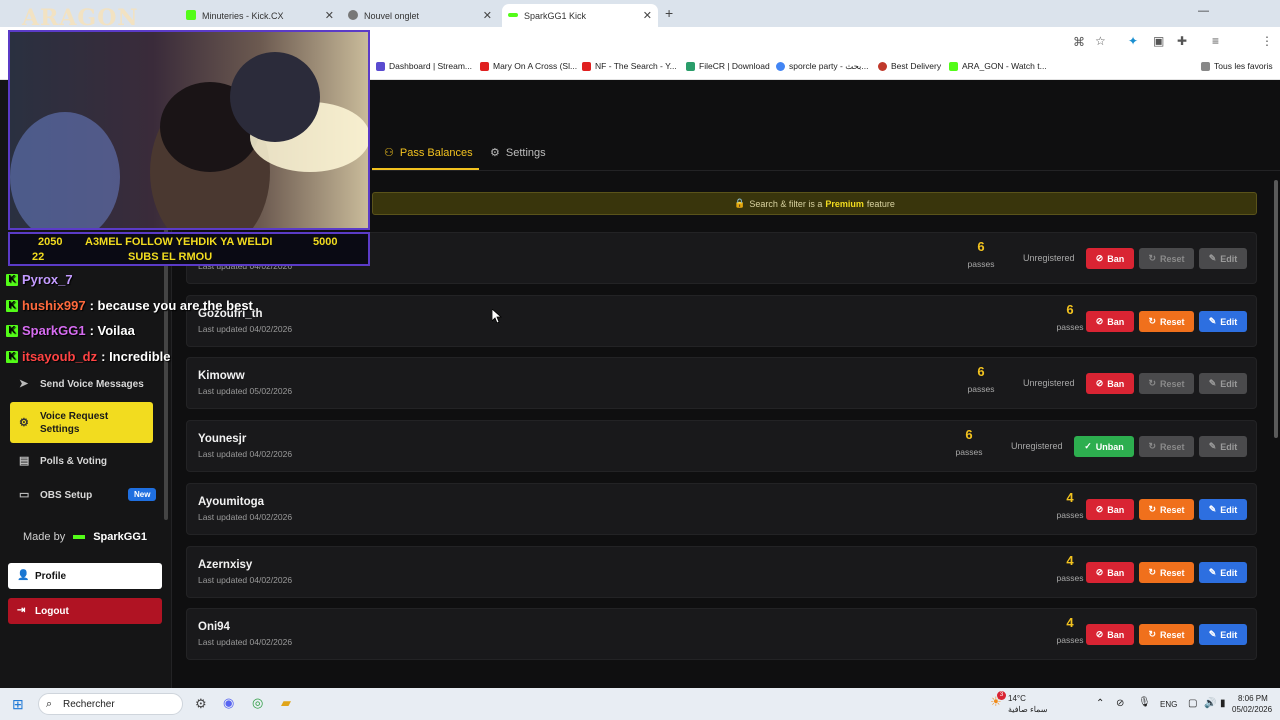 The image size is (1280, 720). Describe the element at coordinates (201, 704) in the screenshot. I see `settings-app-icon: ⚙` at that location.